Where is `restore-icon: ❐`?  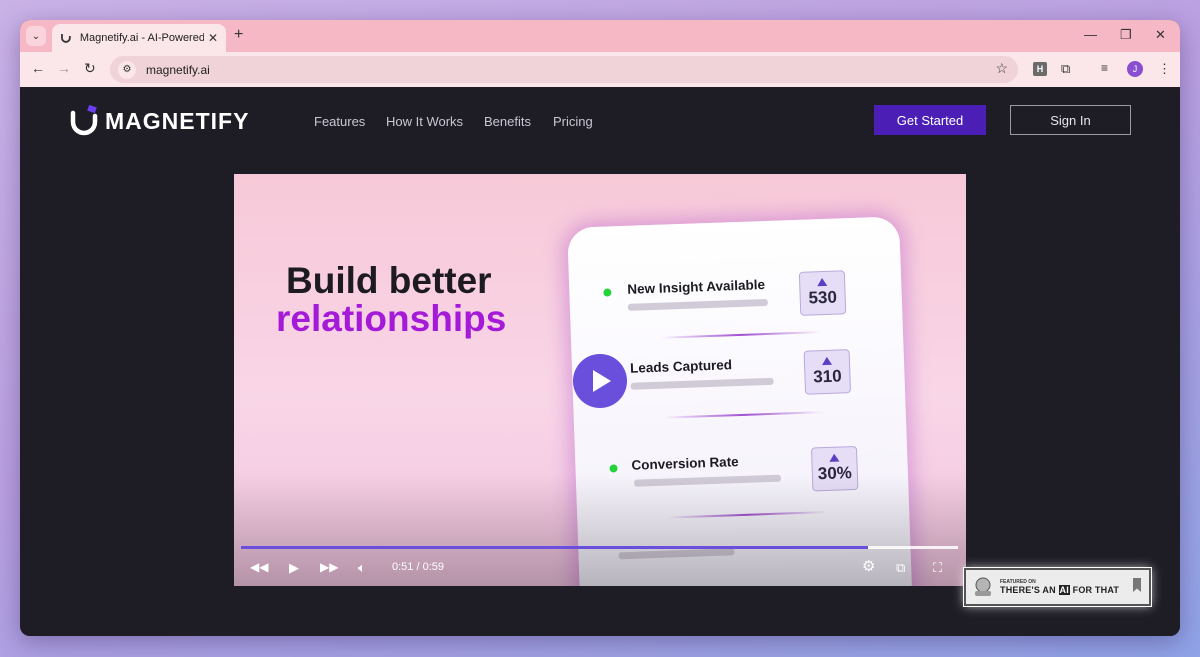
restore-icon: ❐ is located at coordinates (1126, 35).